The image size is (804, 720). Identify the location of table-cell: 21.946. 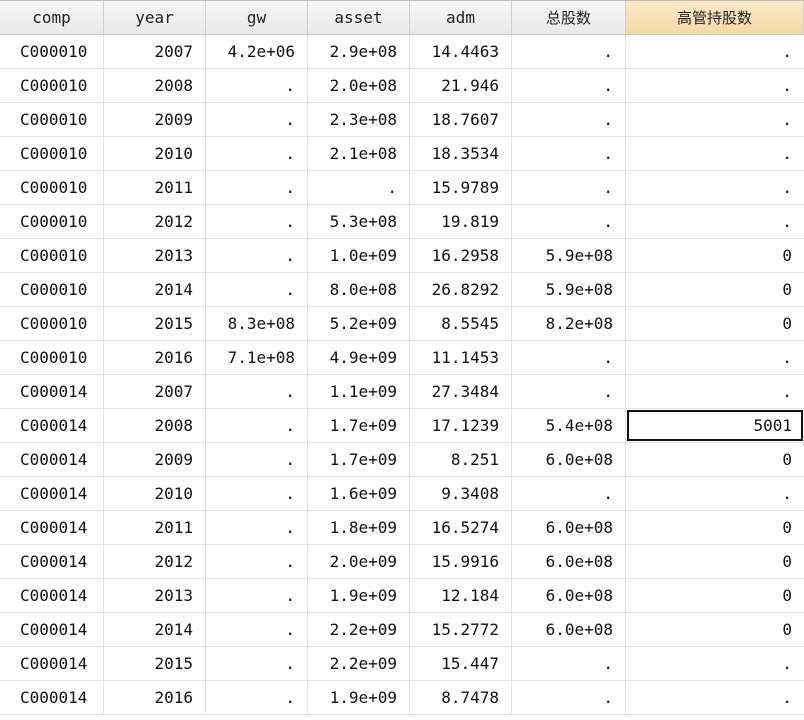
(461, 85).